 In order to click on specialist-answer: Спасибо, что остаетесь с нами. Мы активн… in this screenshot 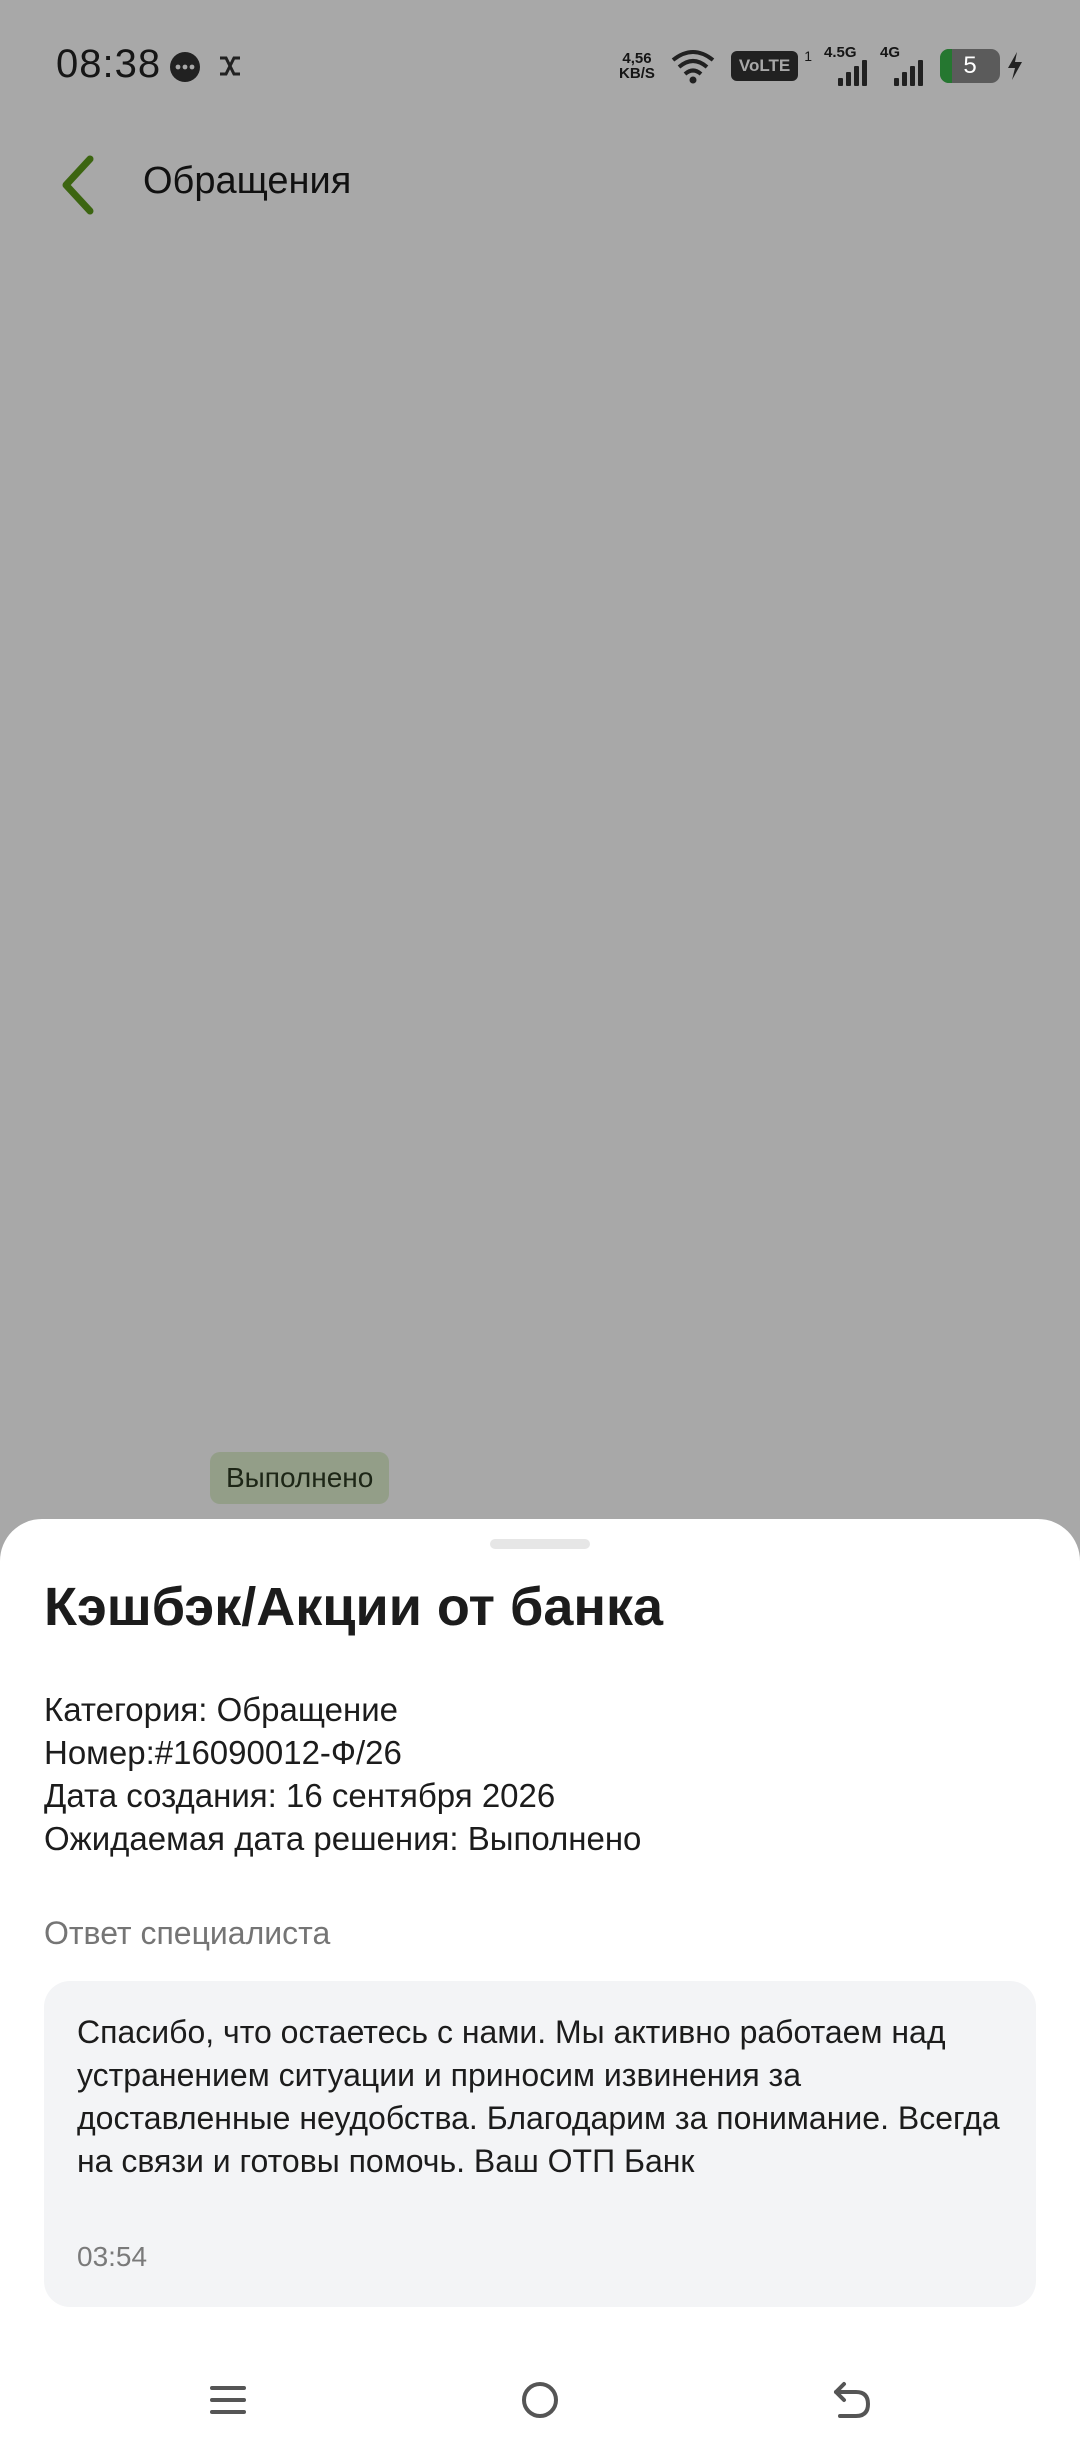, I will do `click(540, 2144)`.